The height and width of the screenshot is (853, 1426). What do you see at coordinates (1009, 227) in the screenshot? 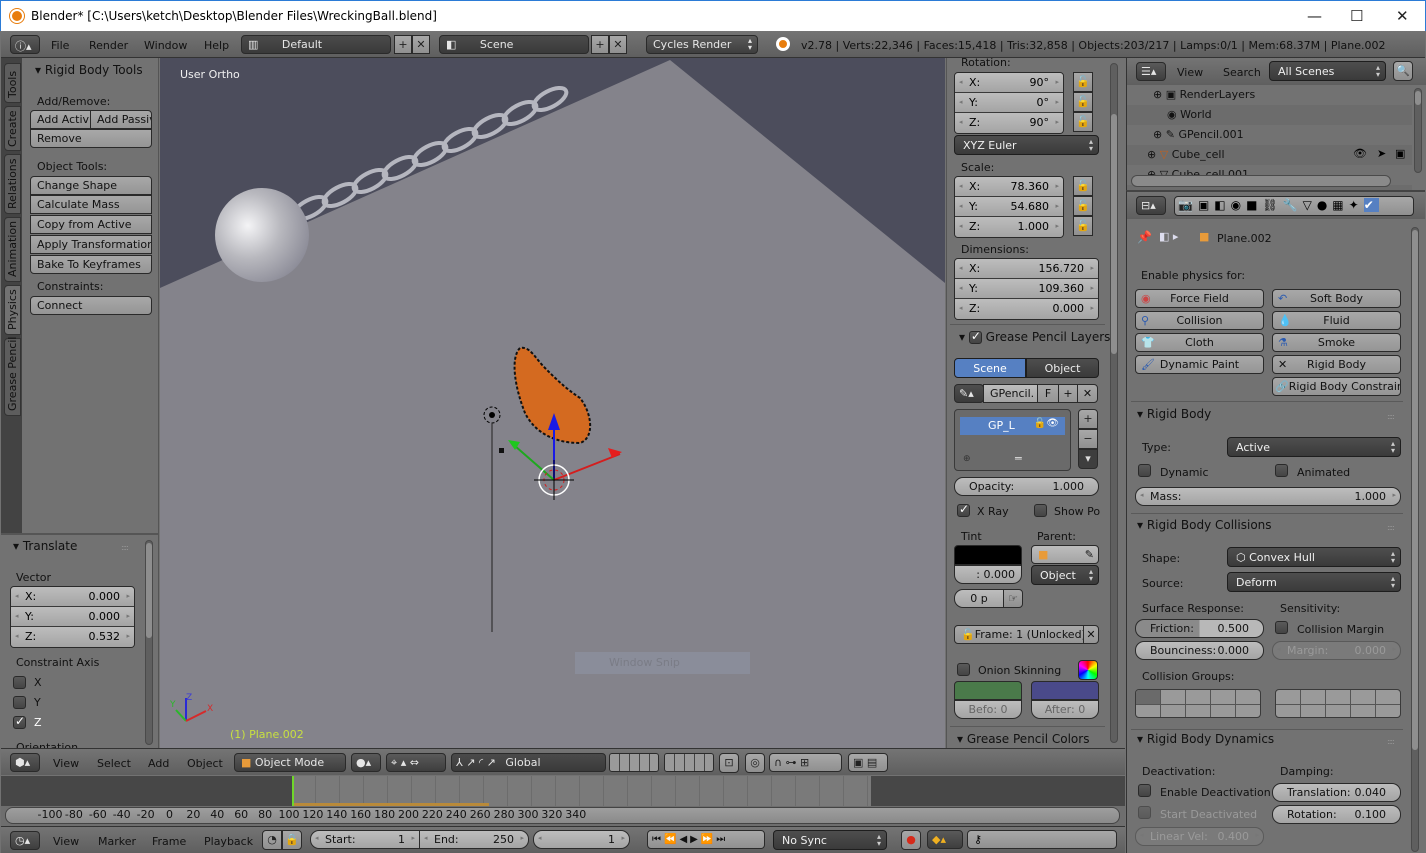
I see `scale-z-field: ◂ Z: 1.000 ▸` at bounding box center [1009, 227].